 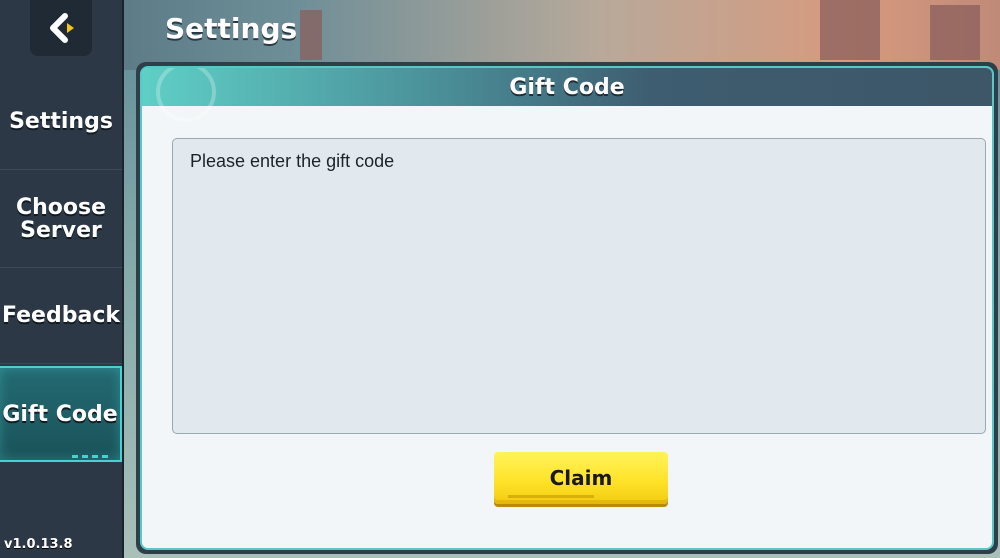 I want to click on version-label: v1.0.13.8, so click(x=38, y=544).